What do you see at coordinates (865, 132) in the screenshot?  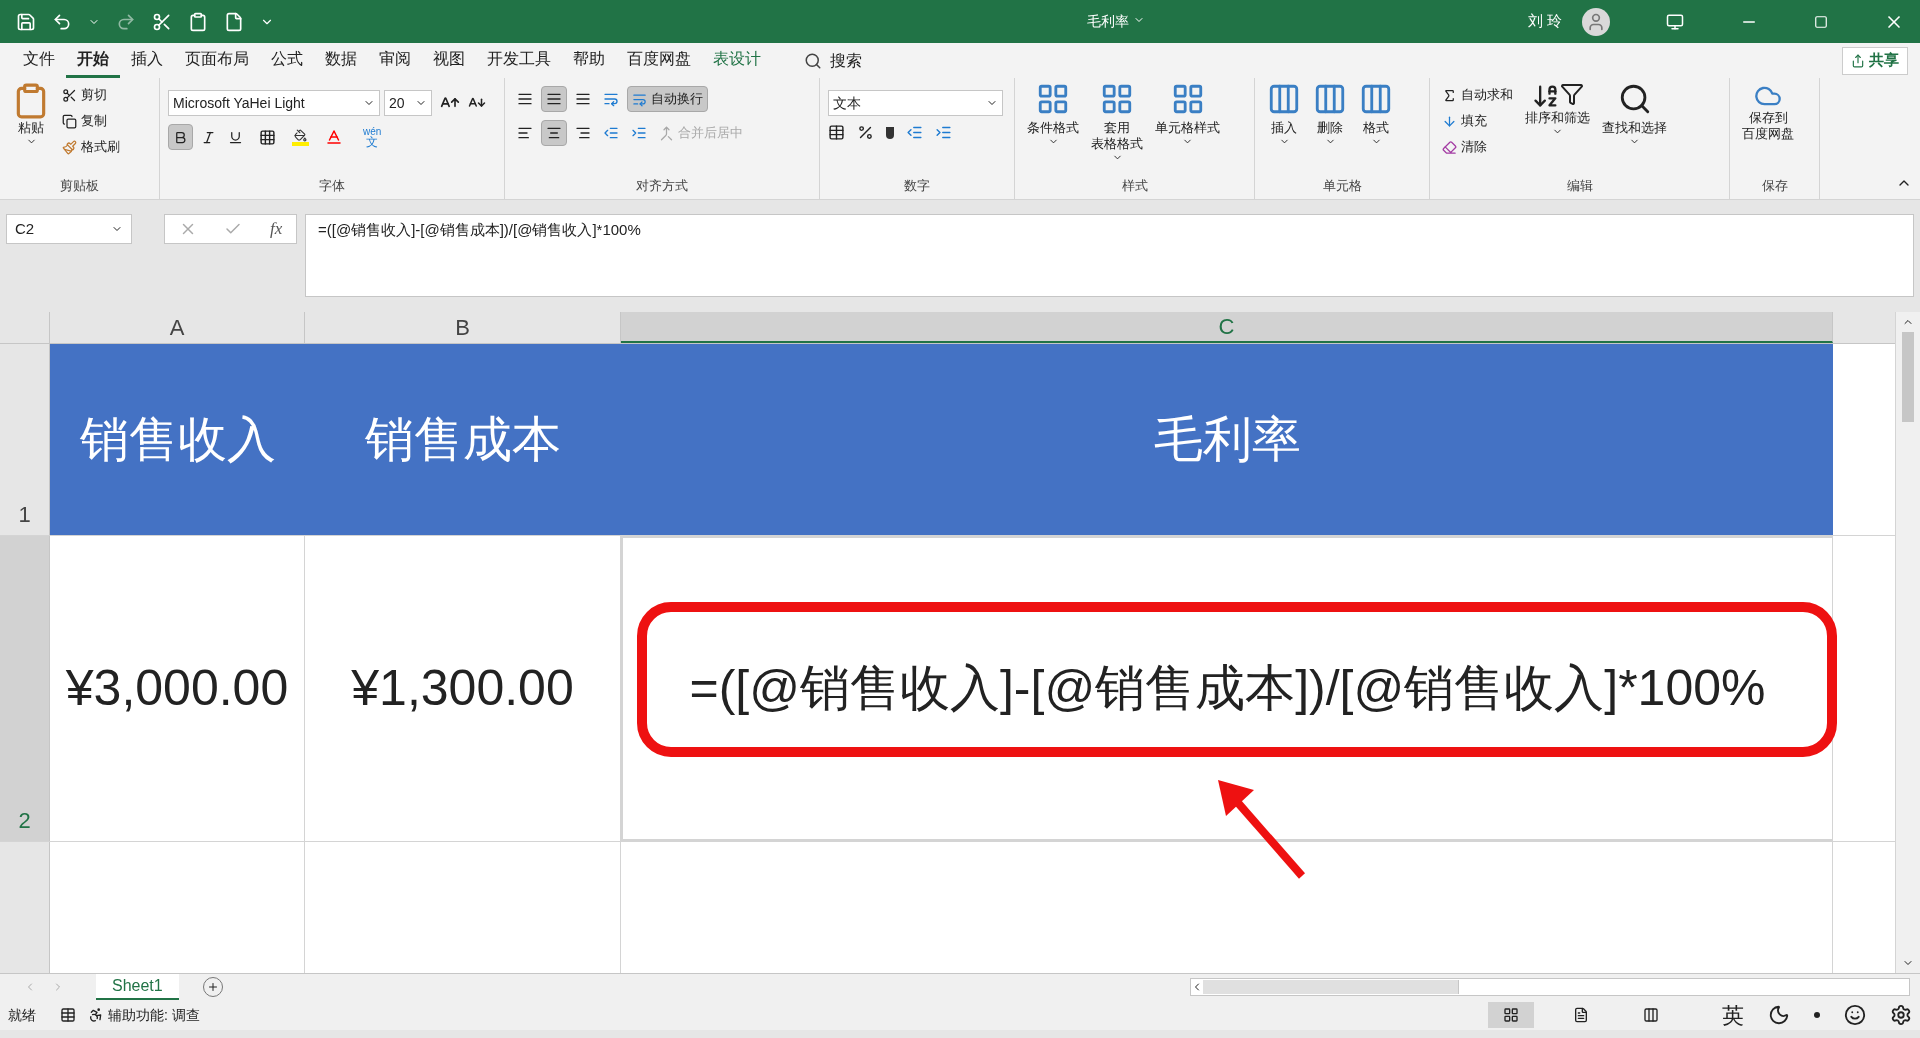 I see `percent-icon` at bounding box center [865, 132].